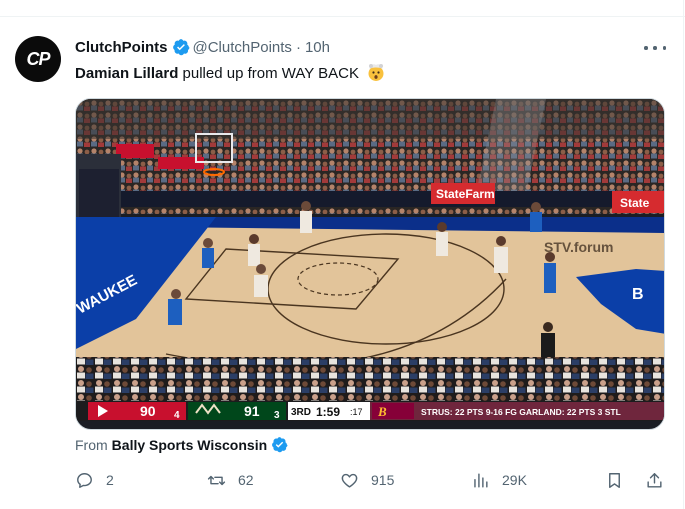 This screenshot has height=509, width=685. I want to click on shot-clock: :17, so click(356, 412).